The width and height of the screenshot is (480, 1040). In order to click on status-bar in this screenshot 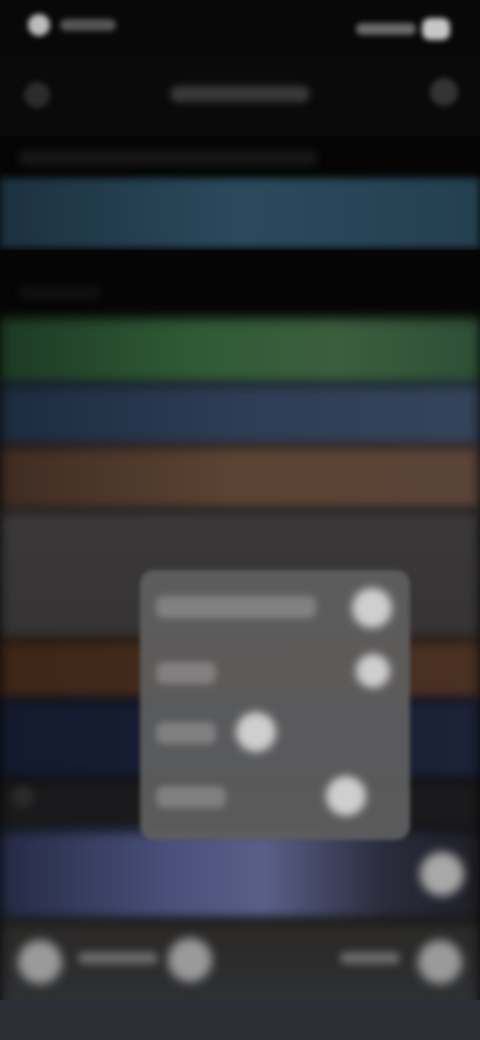, I will do `click(240, 28)`.